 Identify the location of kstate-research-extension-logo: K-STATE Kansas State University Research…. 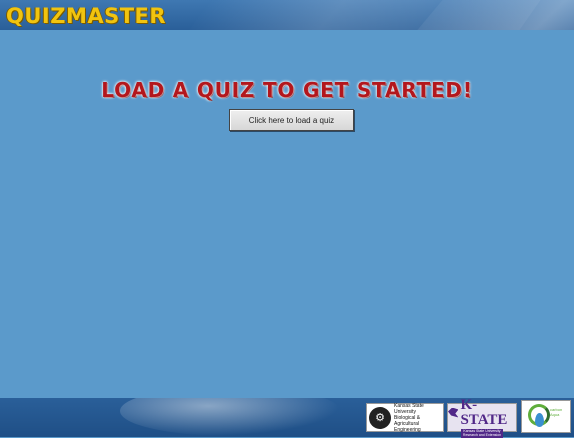
(482, 417).